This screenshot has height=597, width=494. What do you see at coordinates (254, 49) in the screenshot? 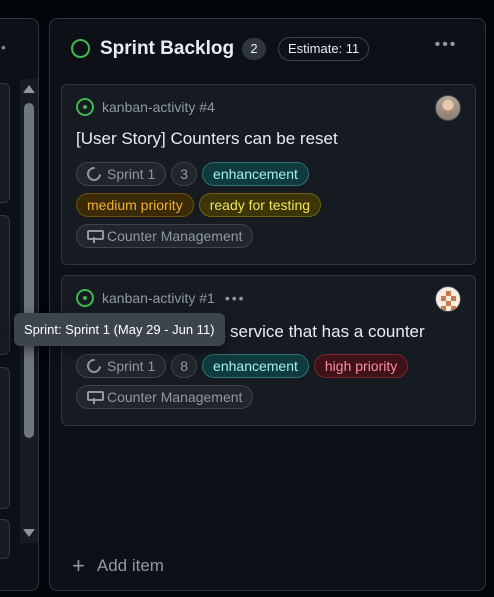
I see `item-count-badge: 2` at bounding box center [254, 49].